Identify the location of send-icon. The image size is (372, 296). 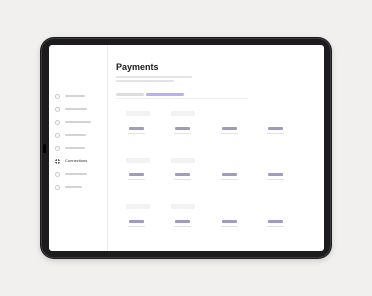
(57, 135).